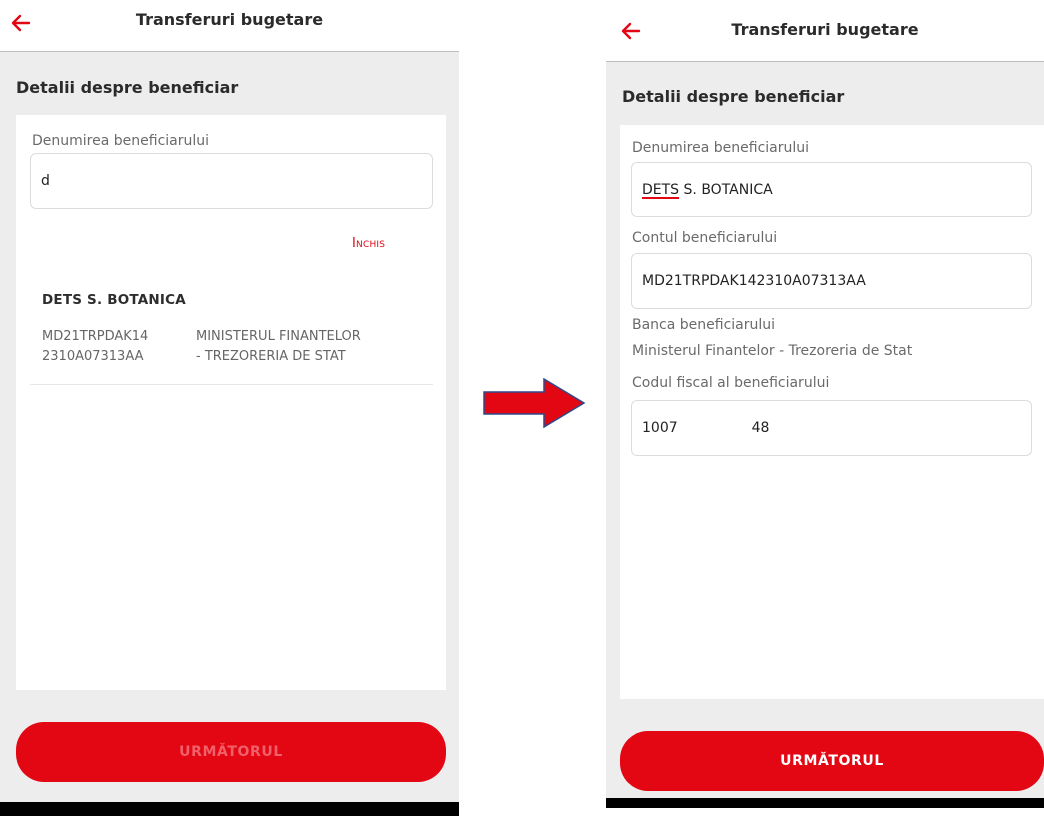 Image resolution: width=1044 pixels, height=816 pixels. What do you see at coordinates (271, 356) in the screenshot?
I see `suggestion-bank-line2: - TREZORERIA DE STAT` at bounding box center [271, 356].